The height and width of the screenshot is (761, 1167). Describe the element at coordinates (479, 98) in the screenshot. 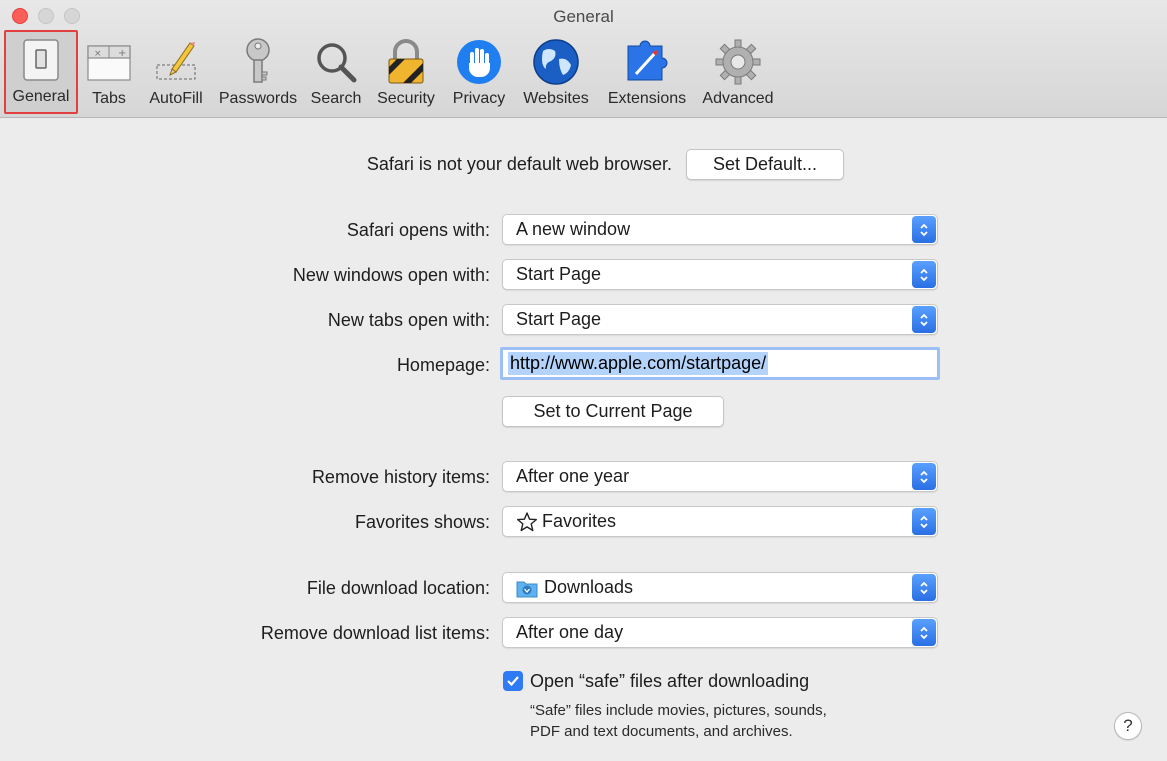

I see `tab-privacy-label: Privacy` at that location.